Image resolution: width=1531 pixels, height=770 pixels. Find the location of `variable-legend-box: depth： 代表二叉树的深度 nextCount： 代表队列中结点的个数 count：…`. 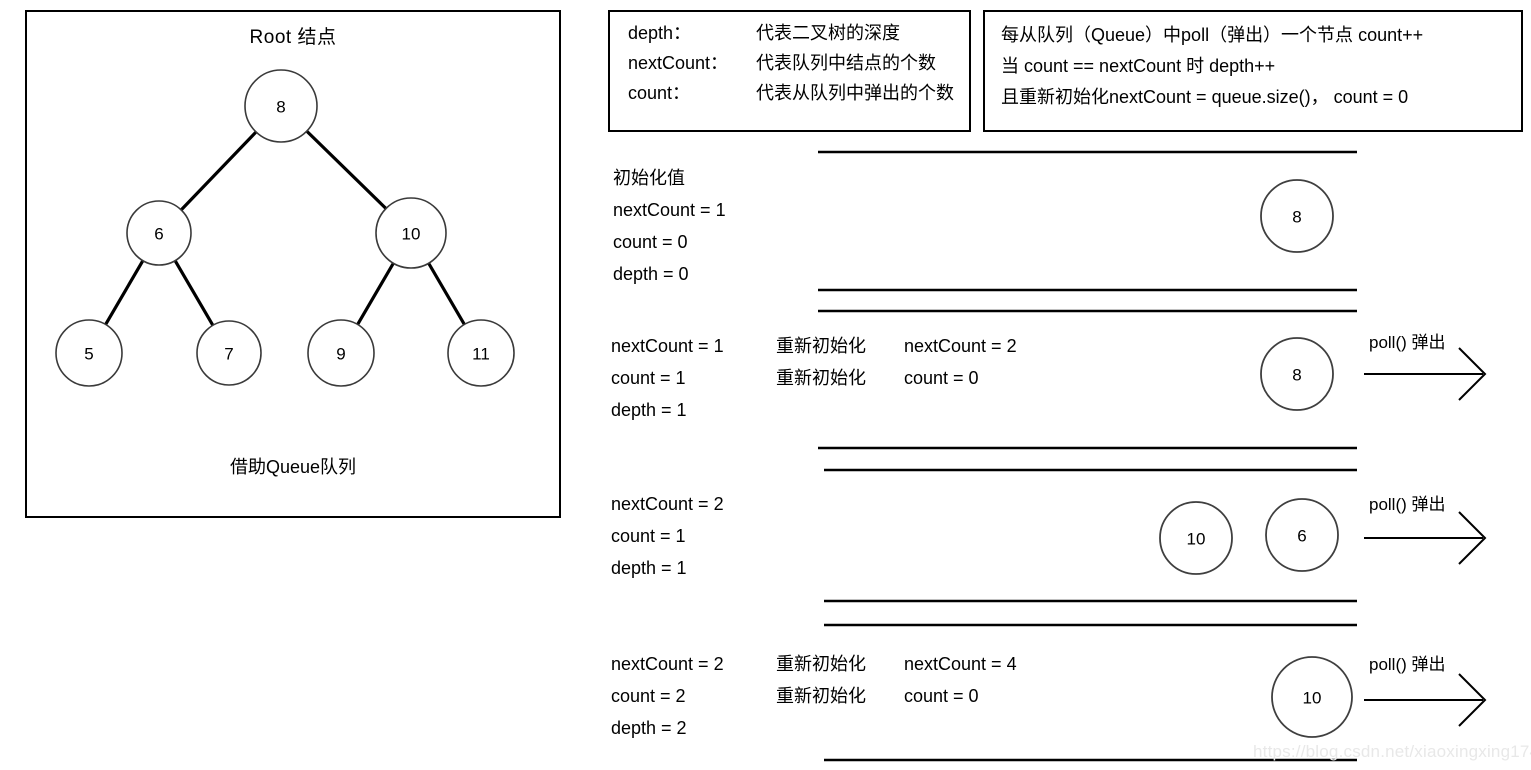

variable-legend-box: depth： 代表二叉树的深度 nextCount： 代表队列中结点的个数 count：… is located at coordinates (789, 71).